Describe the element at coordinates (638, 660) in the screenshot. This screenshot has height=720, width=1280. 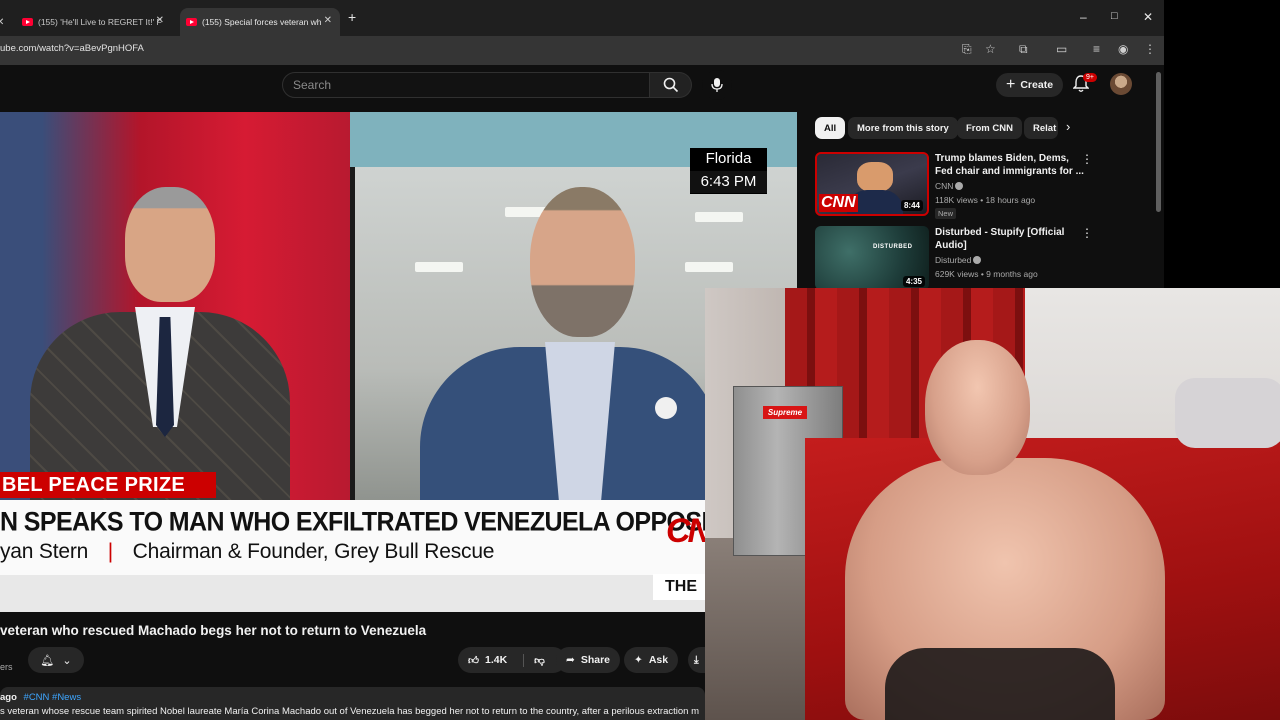
I see `sparkle-icon: ✦` at that location.